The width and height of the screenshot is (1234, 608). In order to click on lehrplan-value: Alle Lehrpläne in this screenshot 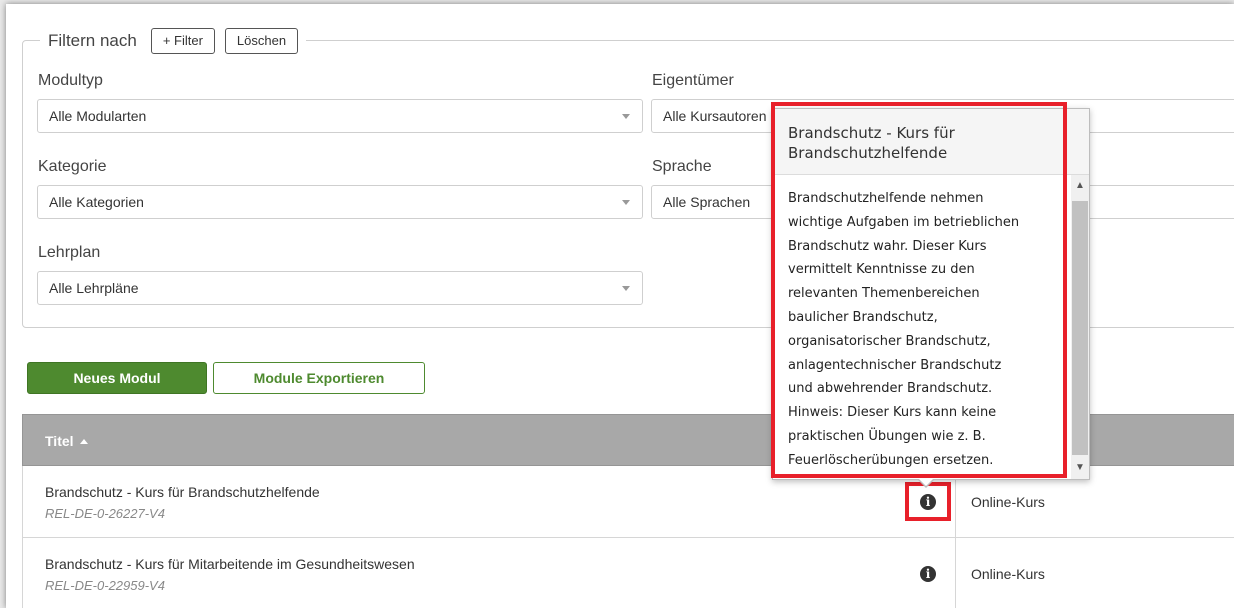, I will do `click(94, 288)`.